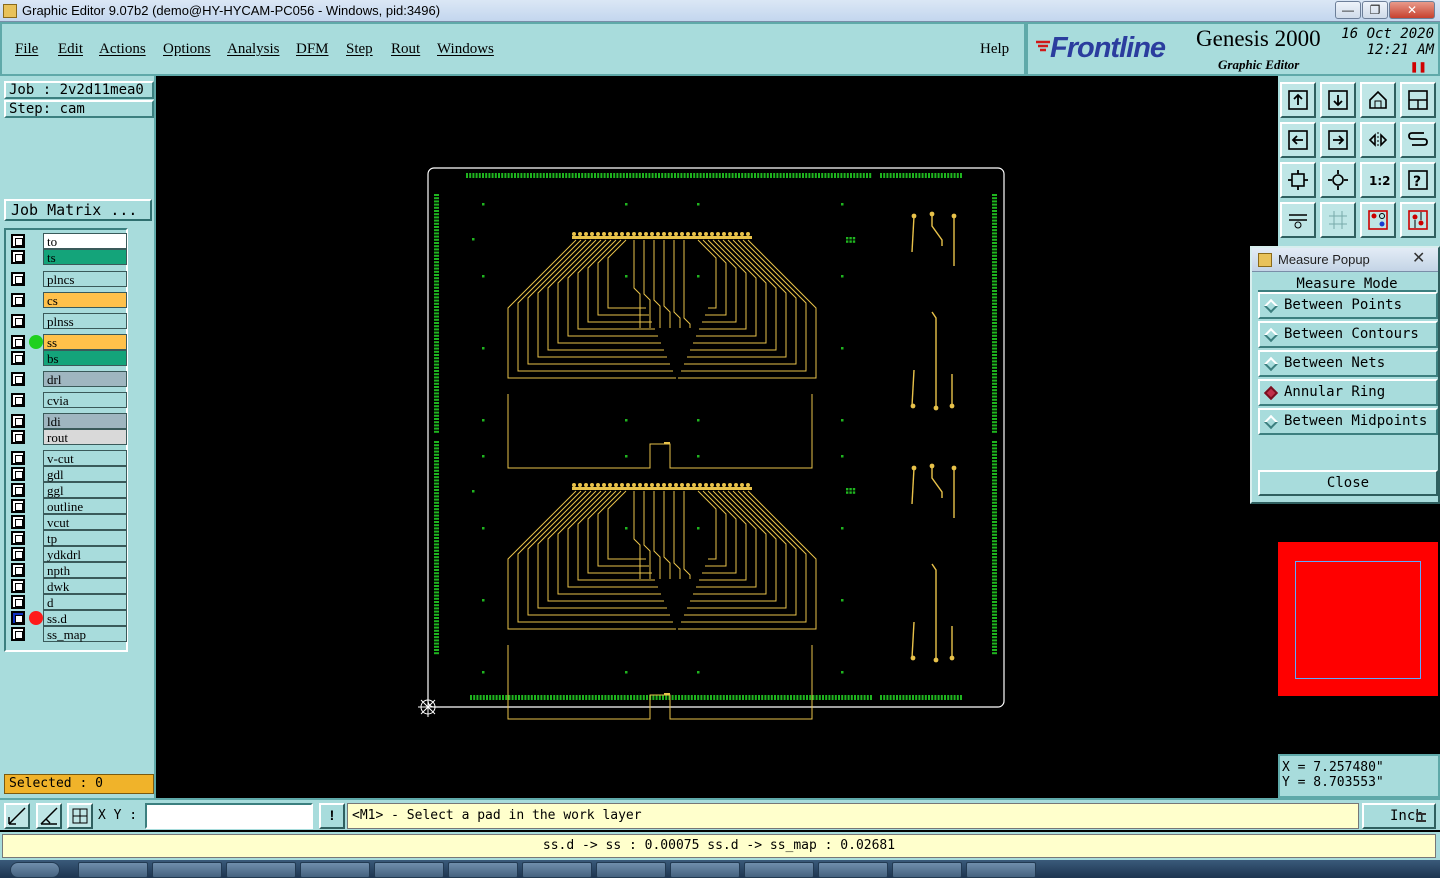 This screenshot has width=1440, height=878. I want to click on layer-name: dwk, so click(85, 586).